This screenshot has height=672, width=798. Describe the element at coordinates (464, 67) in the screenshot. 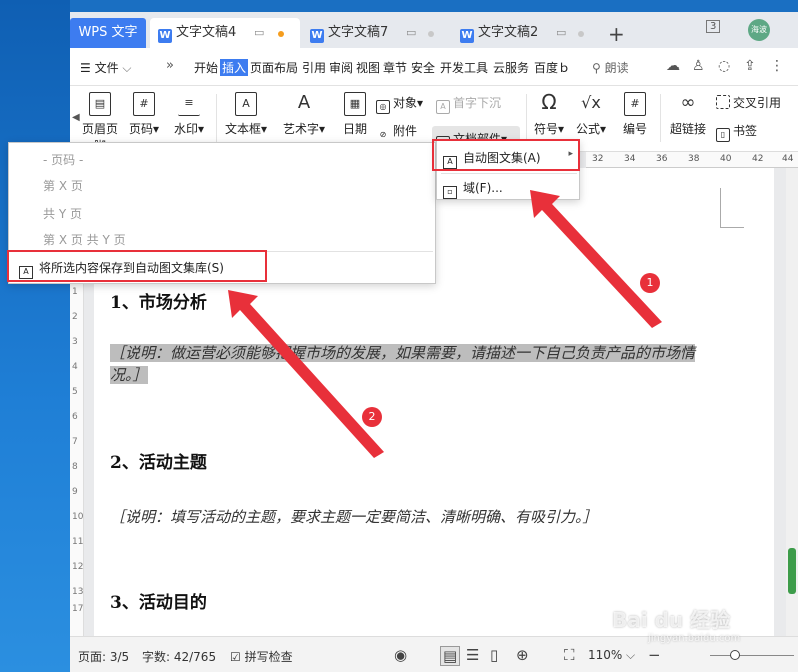

I see `menu-developer: 开发工具` at that location.